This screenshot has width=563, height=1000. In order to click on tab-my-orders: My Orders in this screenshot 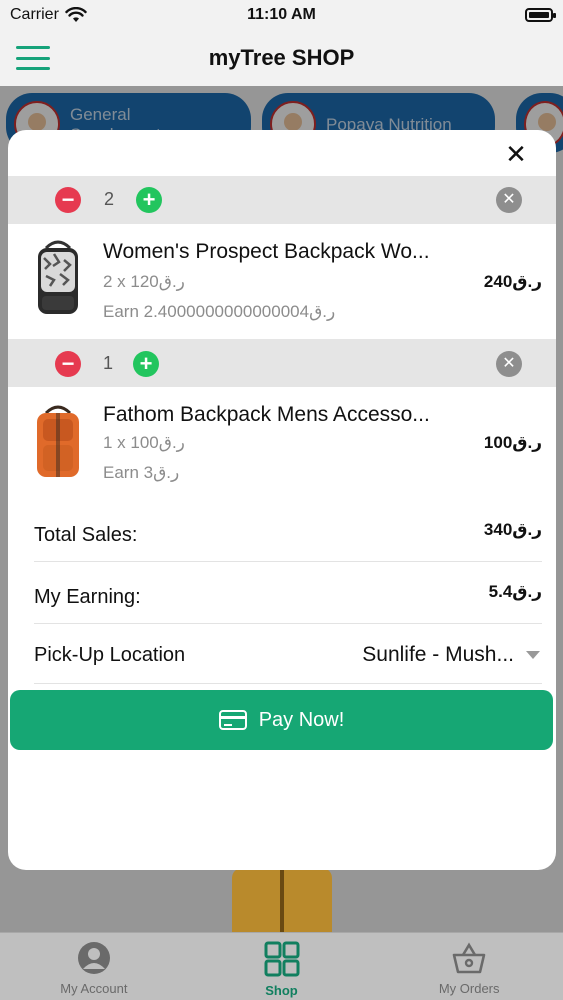, I will do `click(469, 966)`.